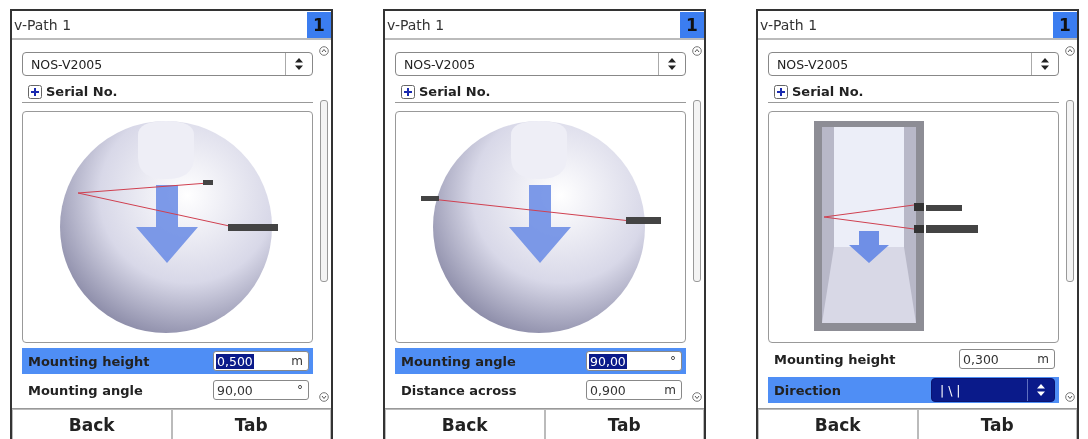  Describe the element at coordinates (167, 361) in the screenshot. I see `parameter-row: Mounting height 0,500 m` at that location.